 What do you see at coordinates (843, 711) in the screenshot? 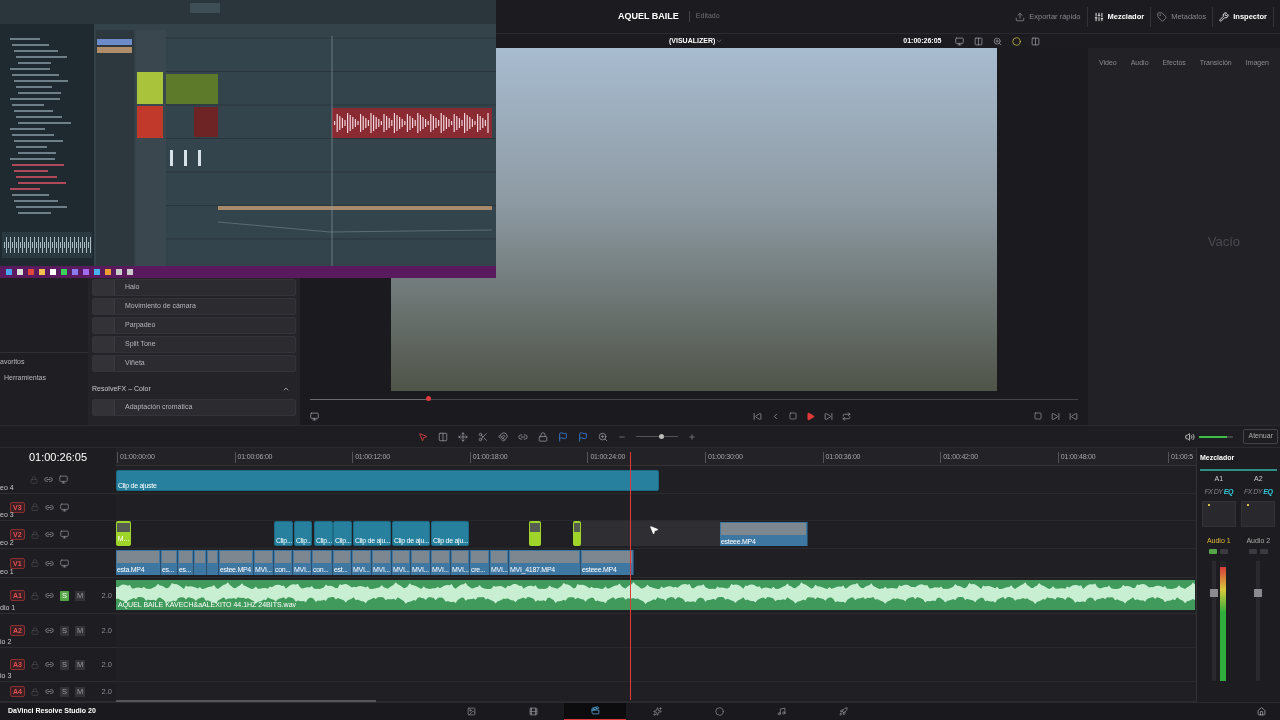
I see `deliver-page-icon` at bounding box center [843, 711].